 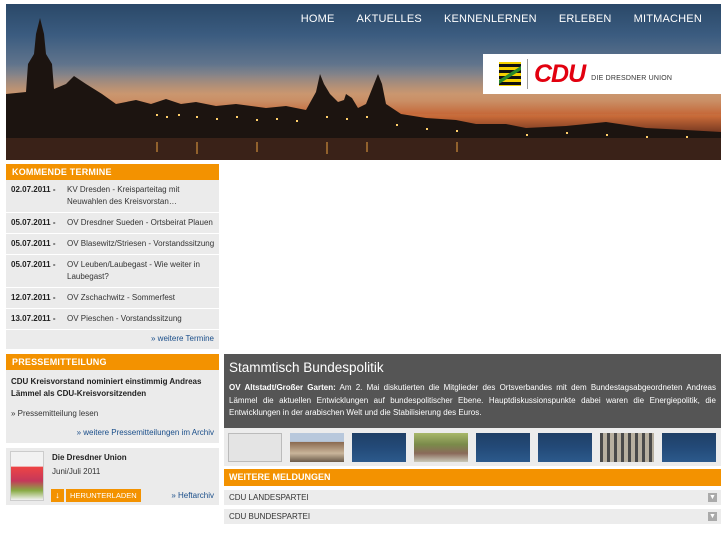 What do you see at coordinates (560, 73) in the screenshot?
I see `logo-brand: CDU` at bounding box center [560, 73].